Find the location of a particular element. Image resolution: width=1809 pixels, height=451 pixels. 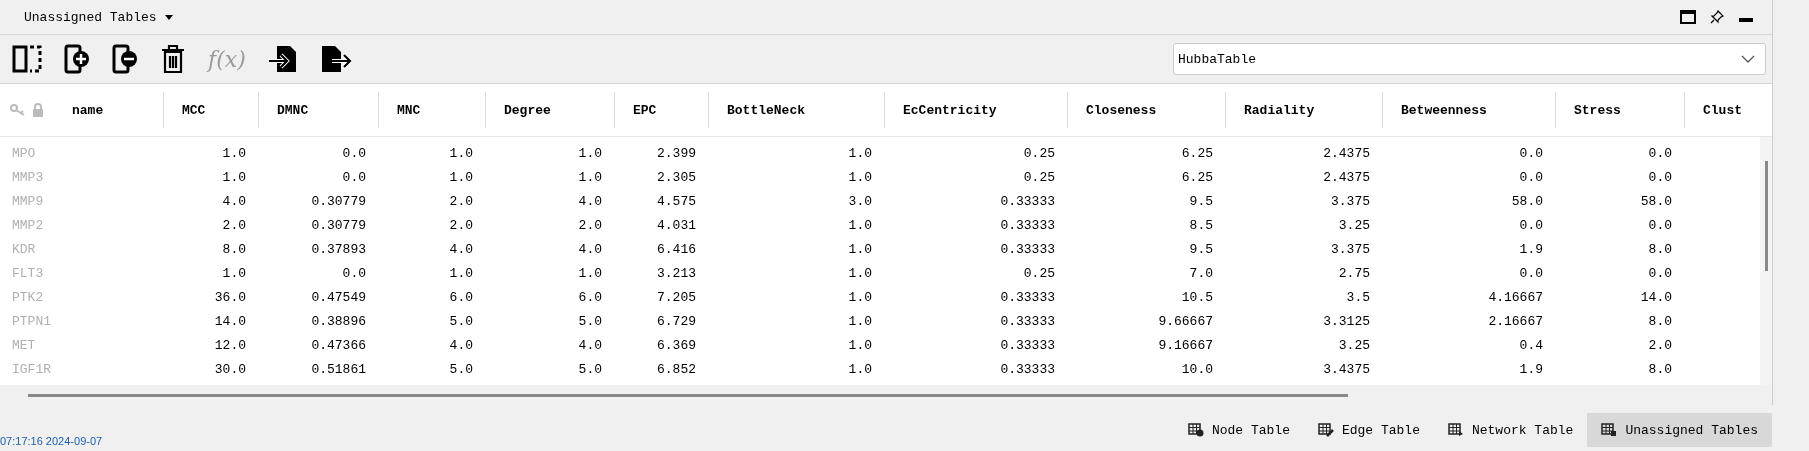

table-tab: Network Table is located at coordinates (1510, 430).